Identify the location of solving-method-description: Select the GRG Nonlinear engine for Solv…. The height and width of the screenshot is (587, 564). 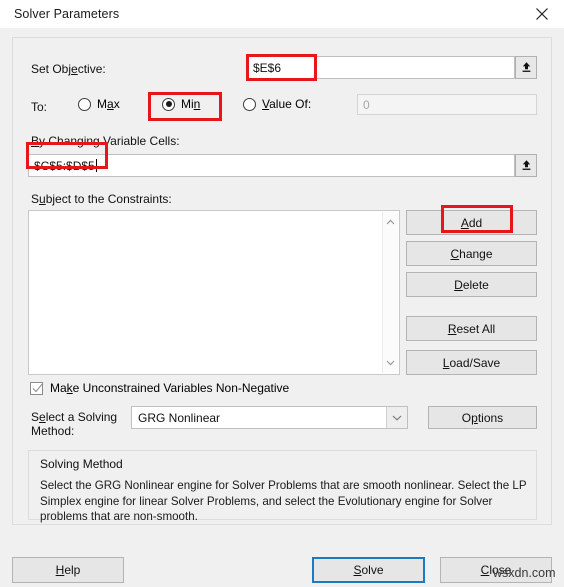
(283, 501).